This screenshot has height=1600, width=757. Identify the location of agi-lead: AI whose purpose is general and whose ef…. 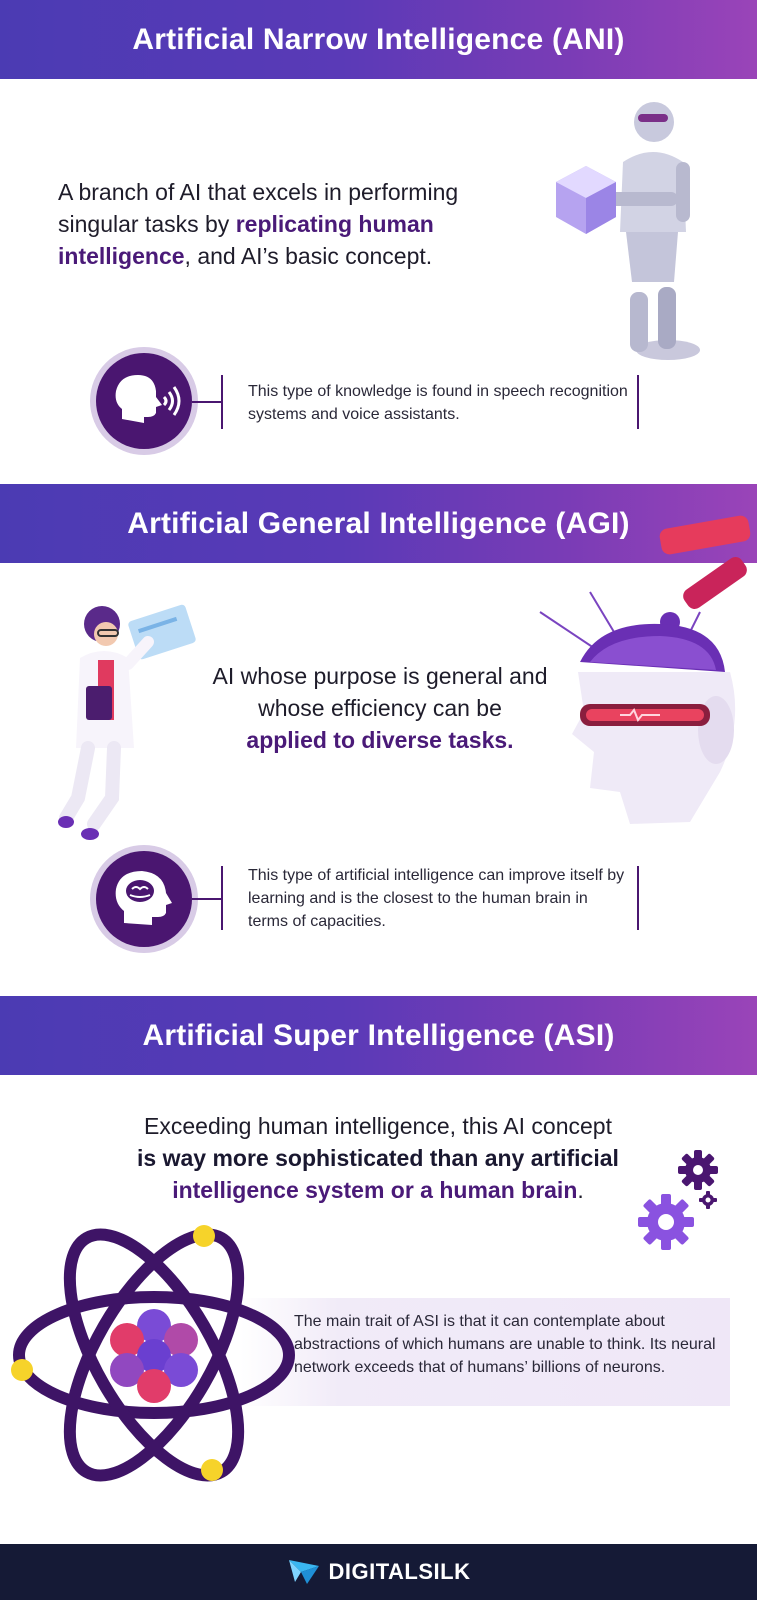
(380, 708).